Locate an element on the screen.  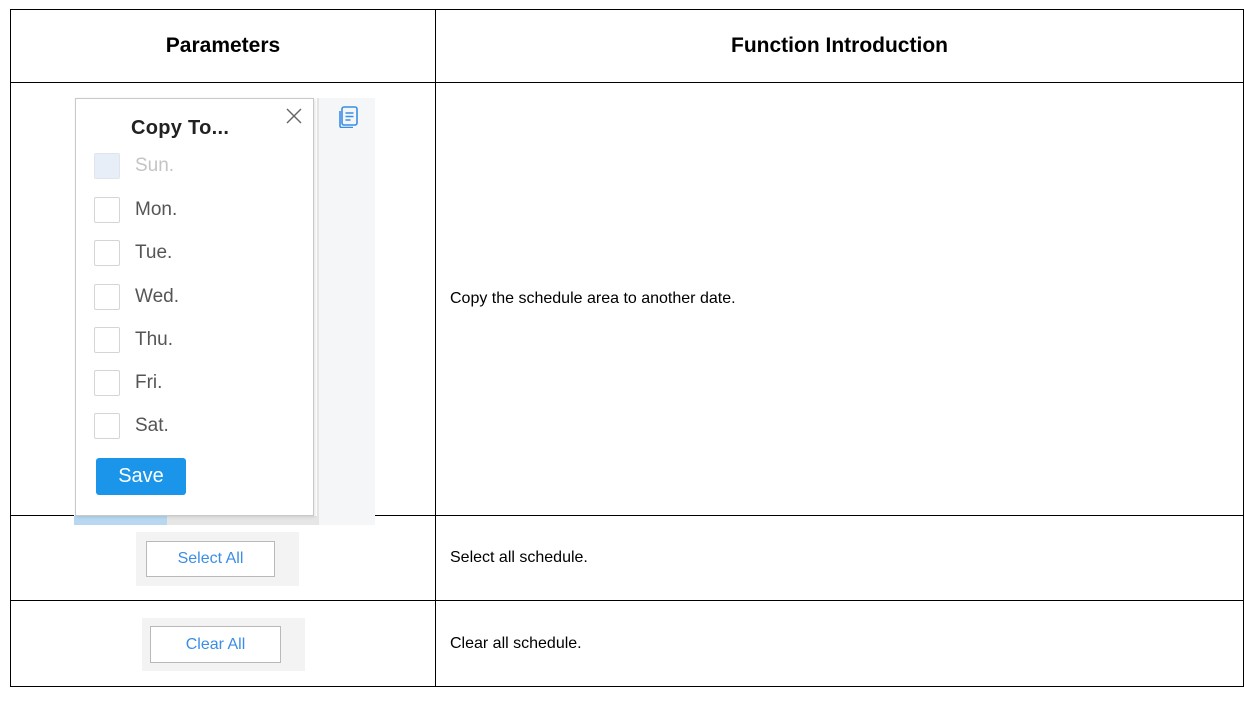
header-parameters: Parameters is located at coordinates (223, 46).